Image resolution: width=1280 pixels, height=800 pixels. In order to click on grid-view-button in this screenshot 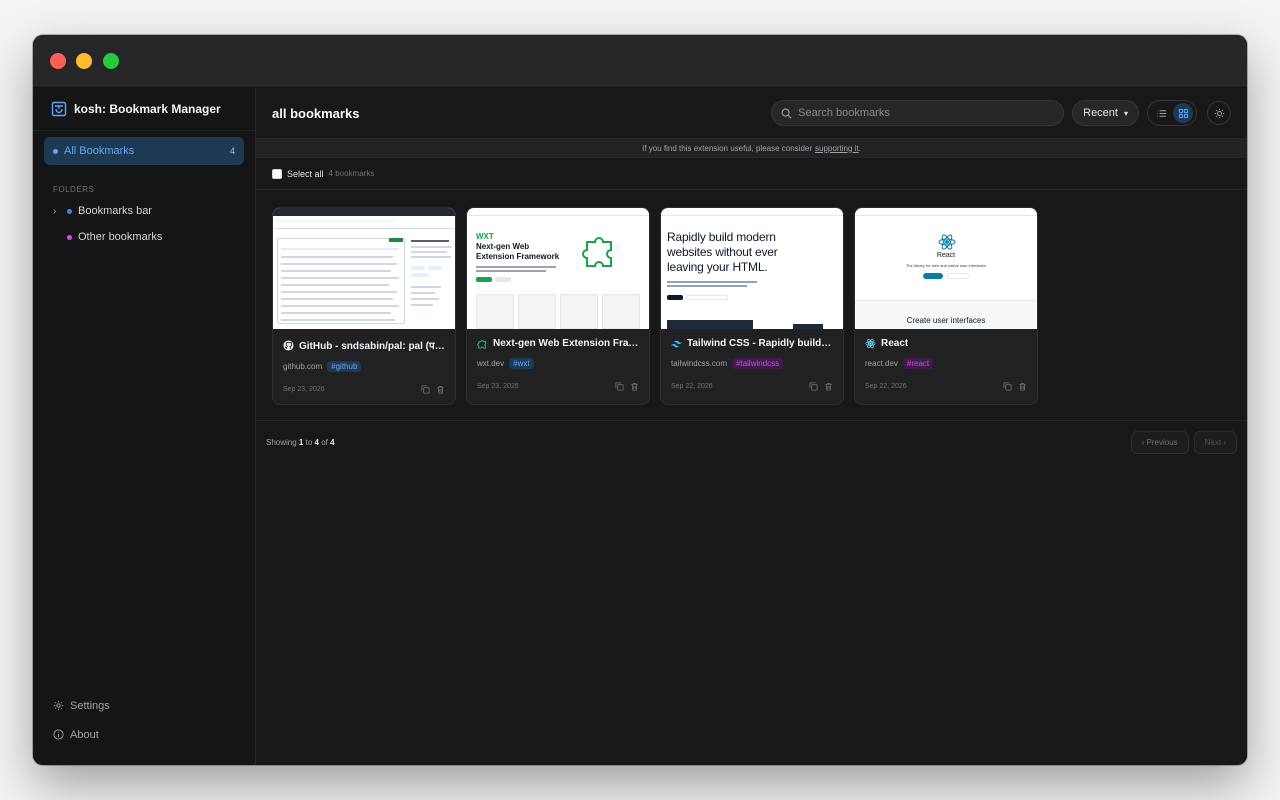, I will do `click(1183, 113)`.